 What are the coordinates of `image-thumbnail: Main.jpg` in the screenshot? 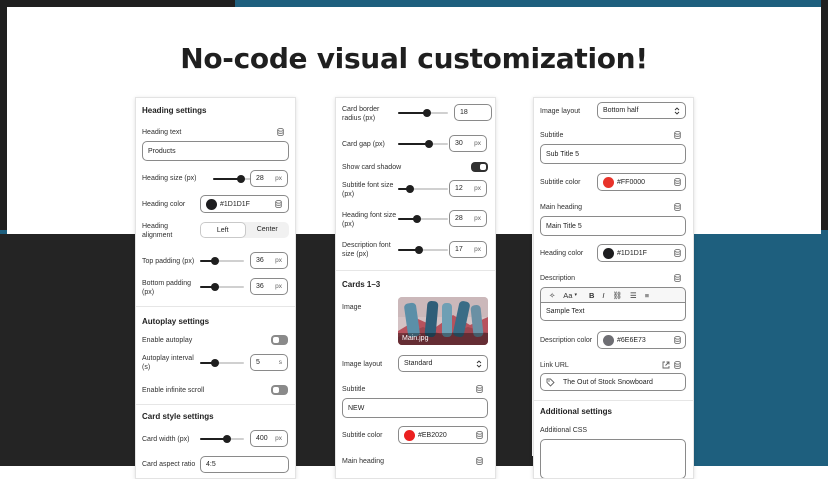 It's located at (443, 321).